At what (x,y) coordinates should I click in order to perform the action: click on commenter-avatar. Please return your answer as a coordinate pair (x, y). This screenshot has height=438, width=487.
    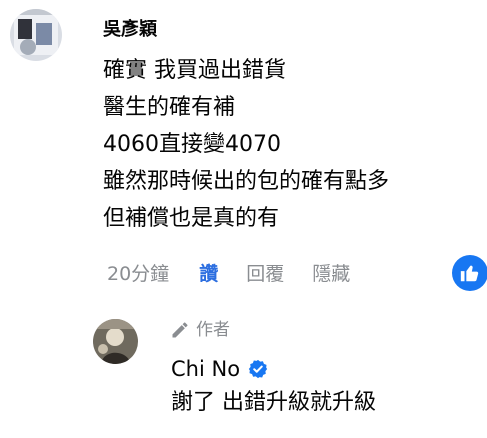
    Looking at the image, I should click on (36, 35).